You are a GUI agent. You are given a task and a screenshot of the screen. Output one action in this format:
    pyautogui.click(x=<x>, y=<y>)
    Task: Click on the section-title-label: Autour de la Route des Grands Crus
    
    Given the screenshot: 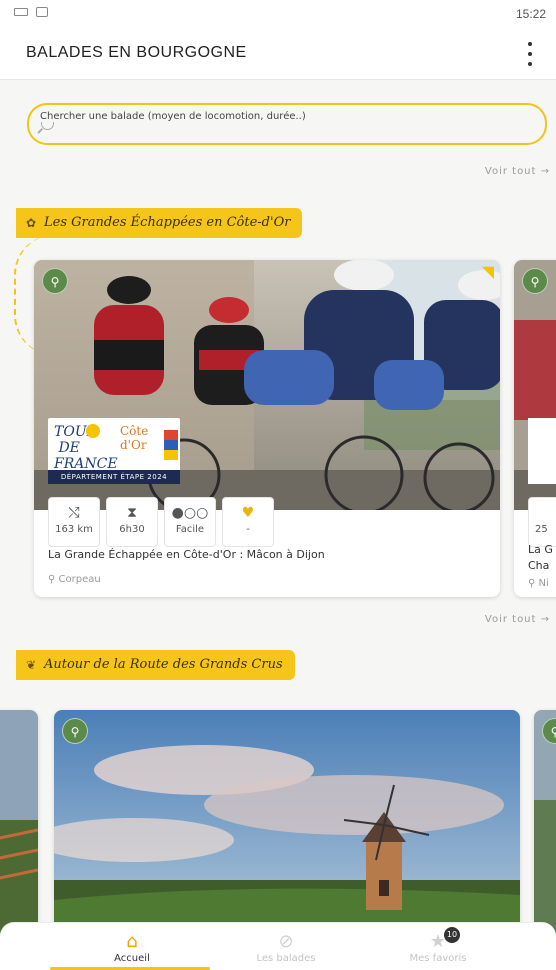 What is the action you would take?
    pyautogui.click(x=163, y=664)
    